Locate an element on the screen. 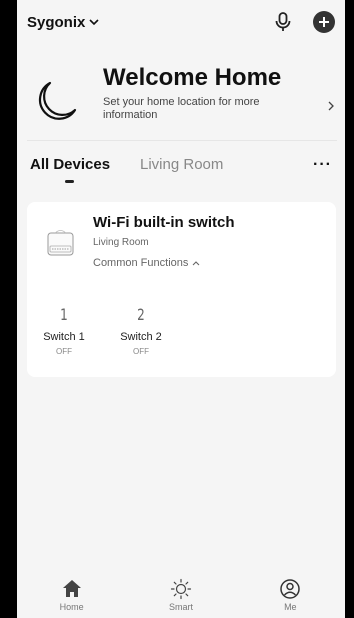 The height and width of the screenshot is (618, 354). active-tab-indicator is located at coordinates (69, 181).